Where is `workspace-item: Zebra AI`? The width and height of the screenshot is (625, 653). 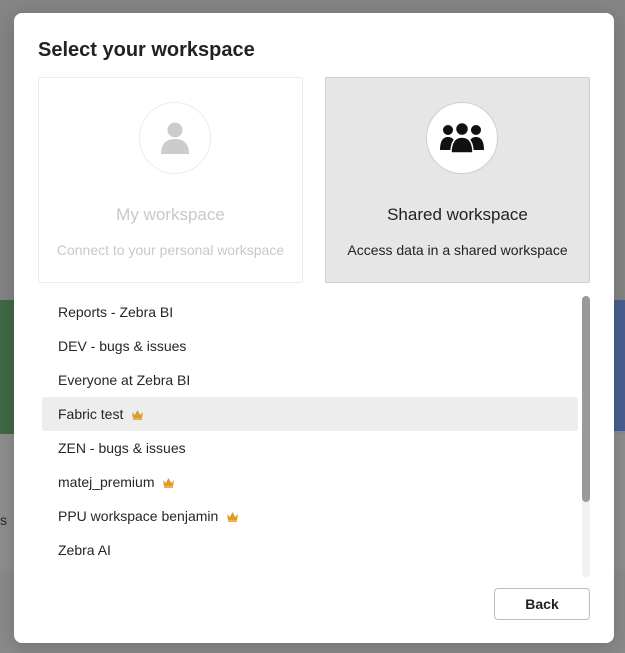
workspace-item: Zebra AI is located at coordinates (310, 550).